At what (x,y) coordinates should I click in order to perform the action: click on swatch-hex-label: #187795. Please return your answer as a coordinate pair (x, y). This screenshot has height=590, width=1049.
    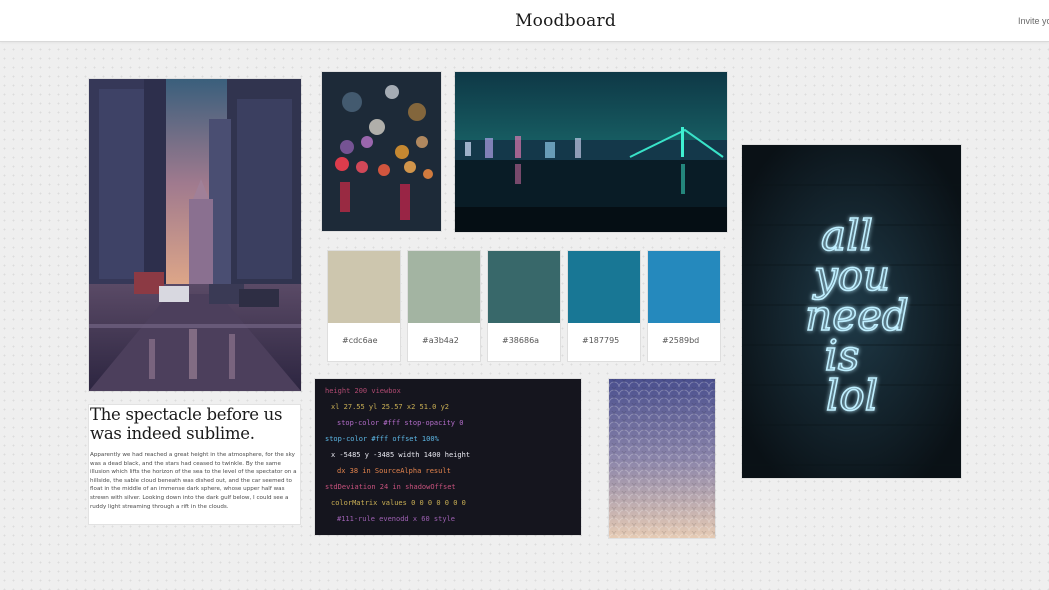
    Looking at the image, I should click on (601, 340).